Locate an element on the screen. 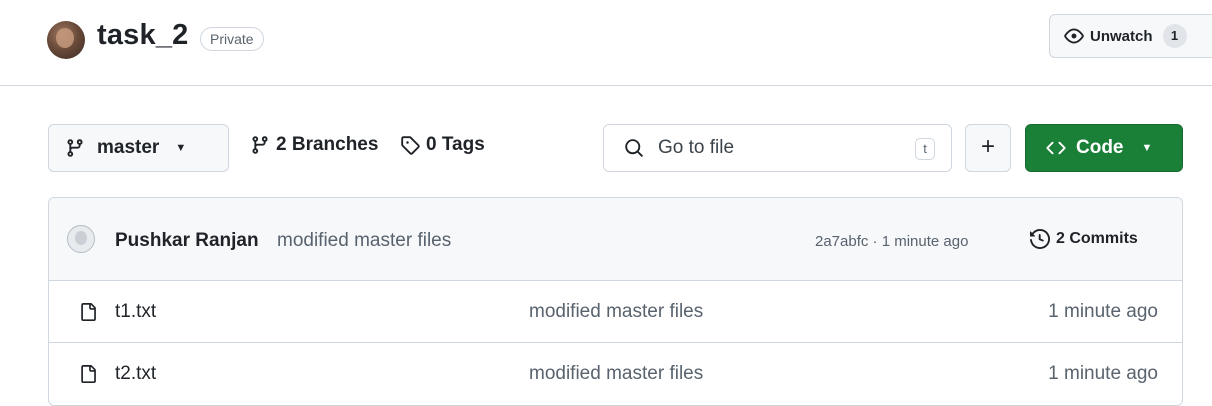 The image size is (1212, 406). branch-selector: master ▼ is located at coordinates (138, 148).